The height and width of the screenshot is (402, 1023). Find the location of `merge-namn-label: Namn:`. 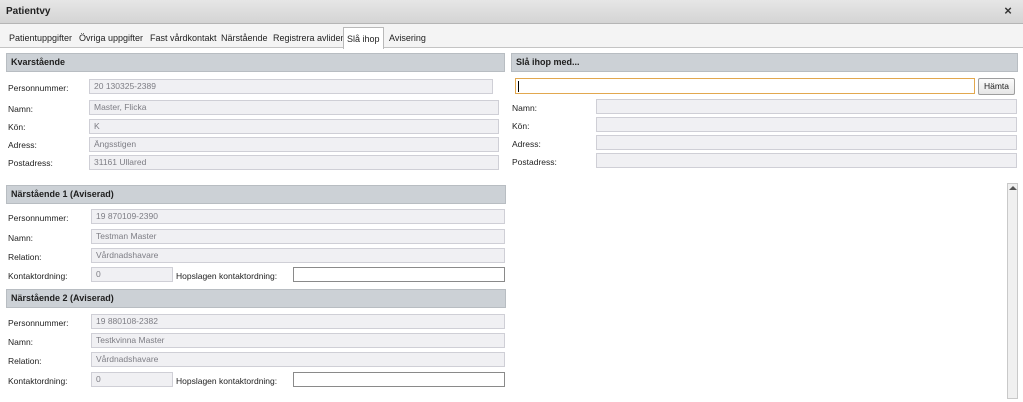

merge-namn-label: Namn: is located at coordinates (525, 108).